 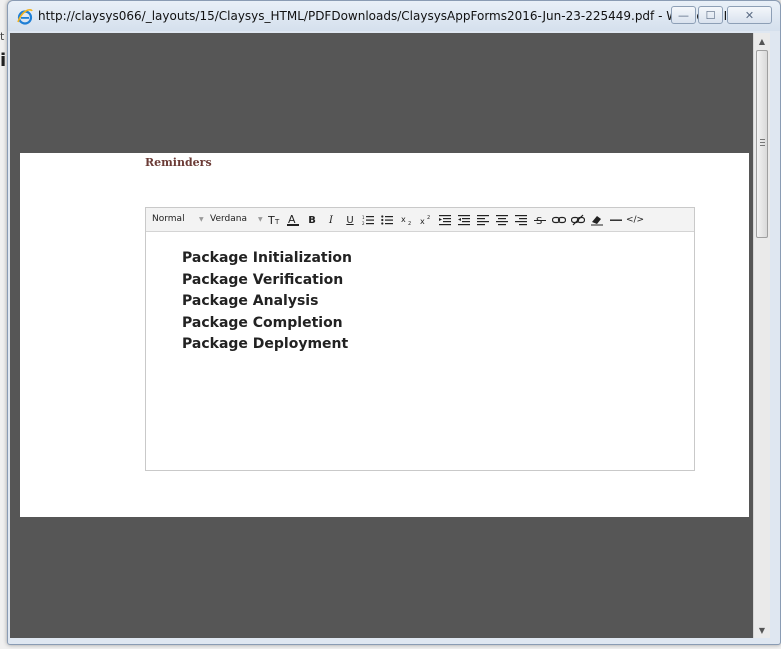 I want to click on editor-line: Package Analysis, so click(x=250, y=301).